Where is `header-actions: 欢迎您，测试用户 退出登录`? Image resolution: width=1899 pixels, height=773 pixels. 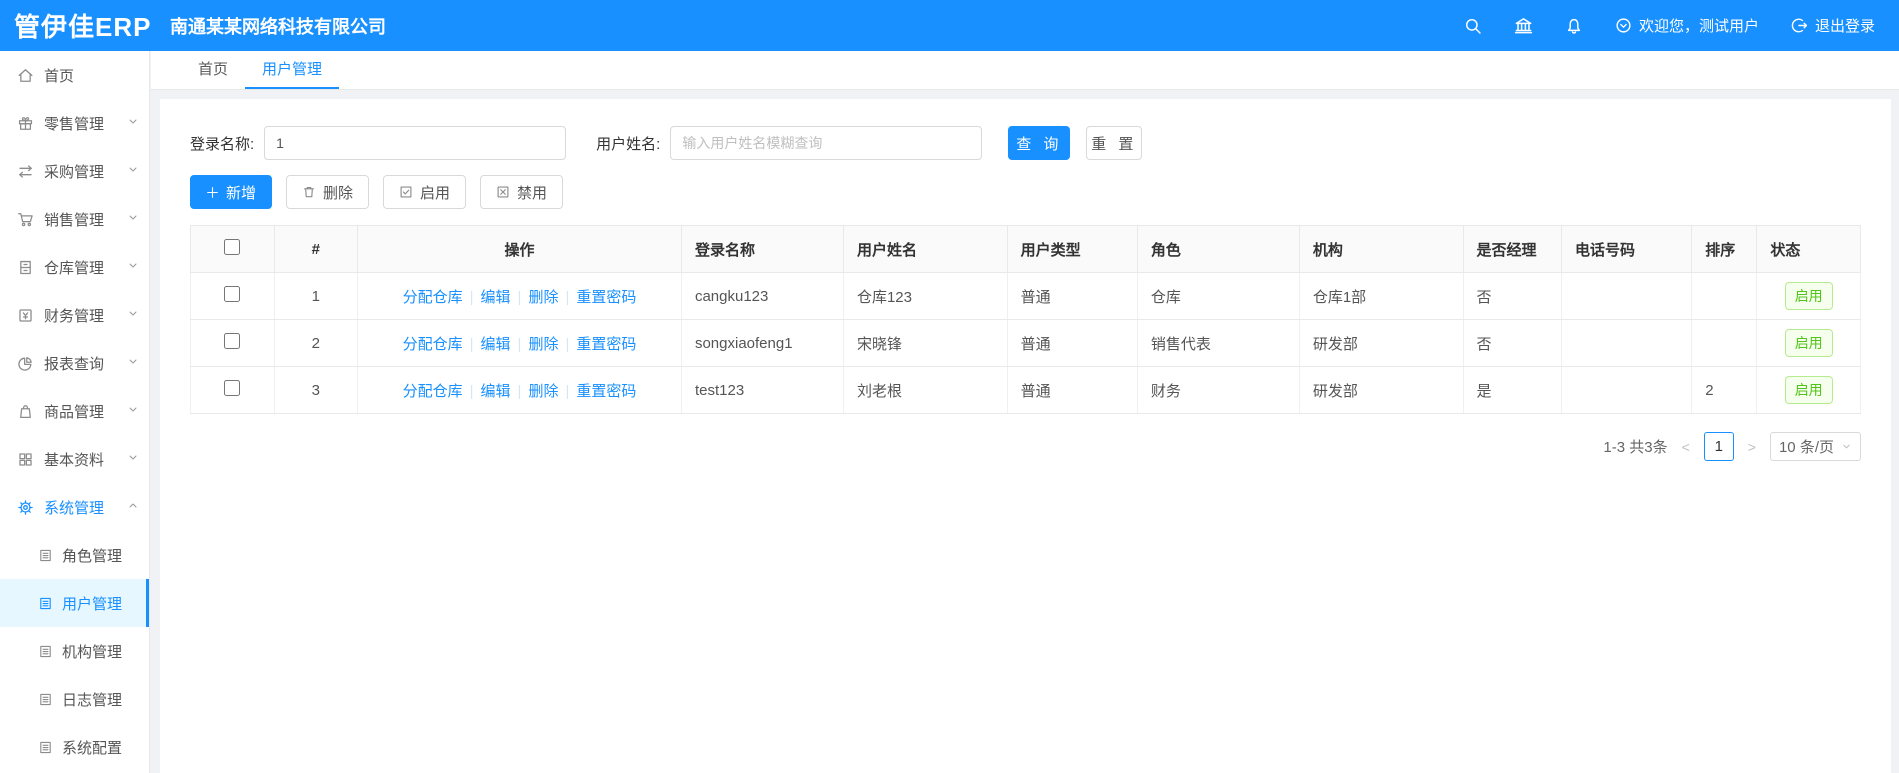 header-actions: 欢迎您，测试用户 退出登录 is located at coordinates (1681, 25).